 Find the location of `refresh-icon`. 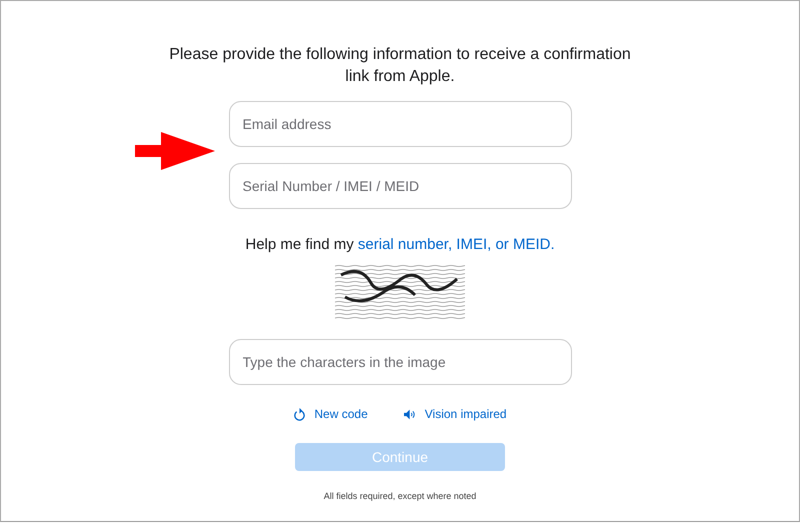

refresh-icon is located at coordinates (299, 414).